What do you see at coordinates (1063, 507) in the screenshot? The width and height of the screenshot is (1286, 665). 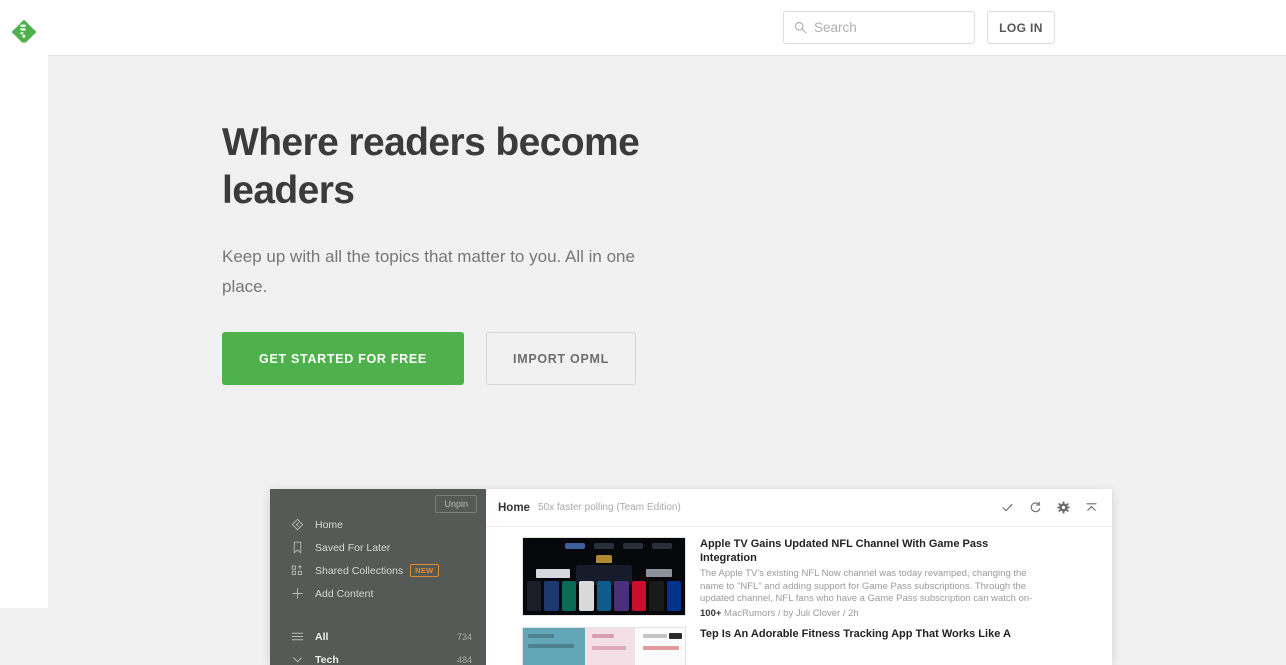 I see `gear-icon` at bounding box center [1063, 507].